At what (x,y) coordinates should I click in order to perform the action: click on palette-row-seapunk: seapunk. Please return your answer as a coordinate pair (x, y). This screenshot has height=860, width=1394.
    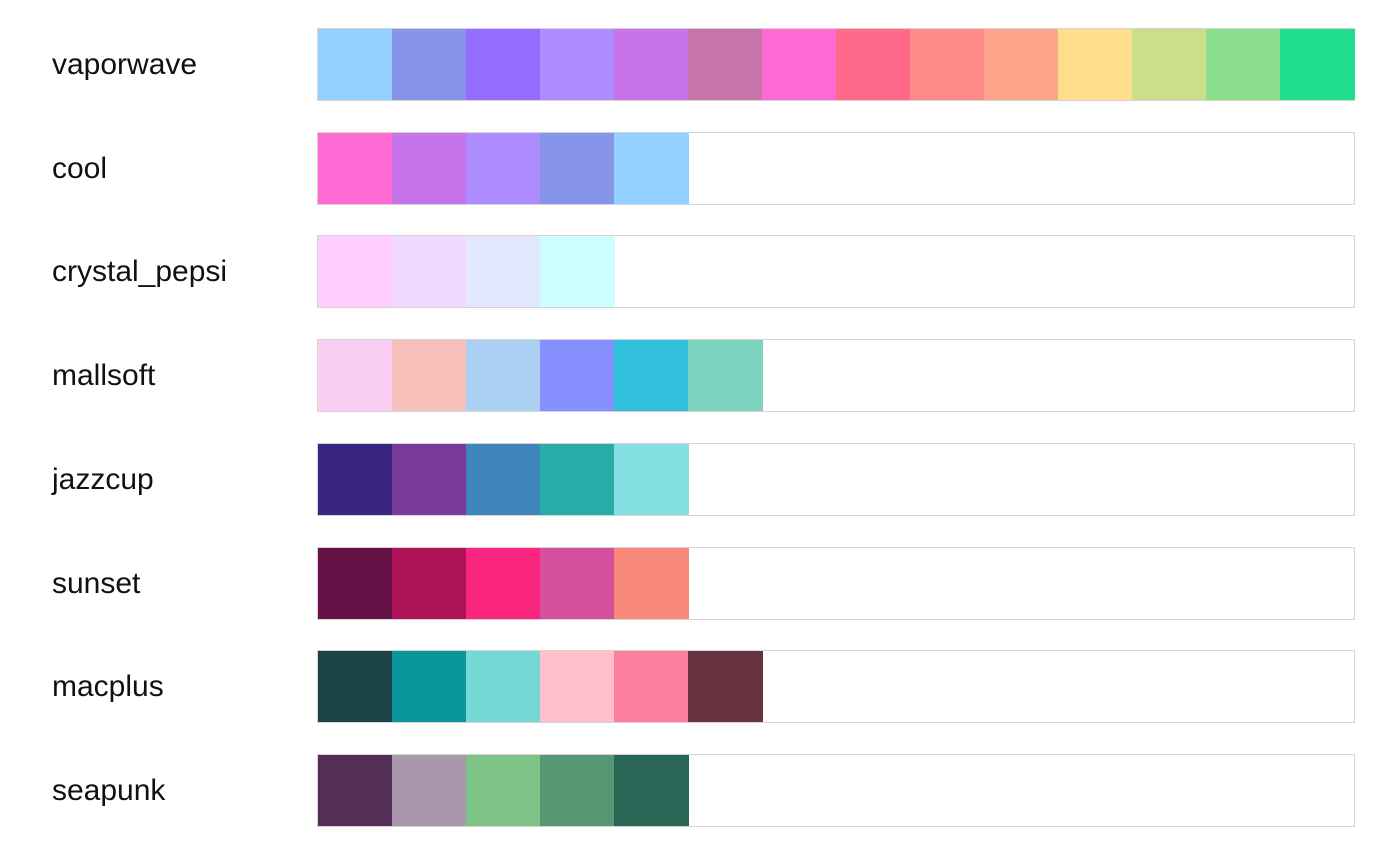
    Looking at the image, I should click on (697, 790).